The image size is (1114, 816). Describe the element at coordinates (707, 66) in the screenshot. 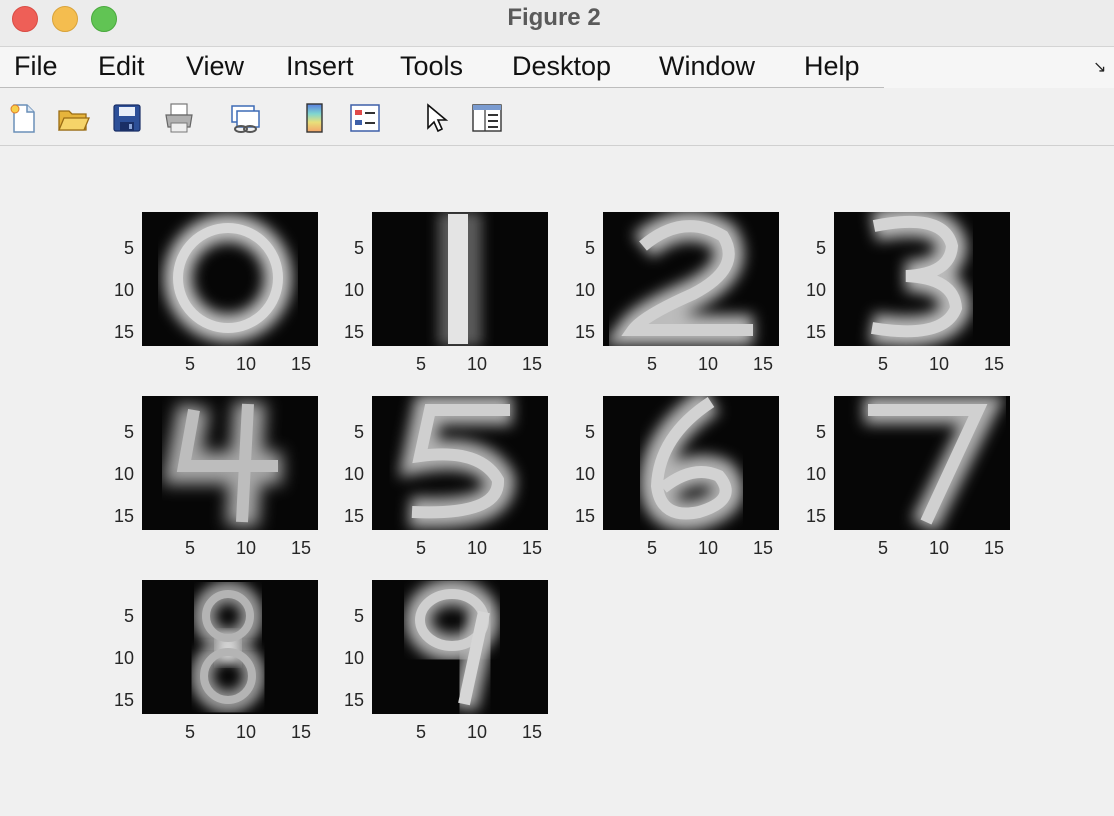

I see `menu-window: Window` at that location.